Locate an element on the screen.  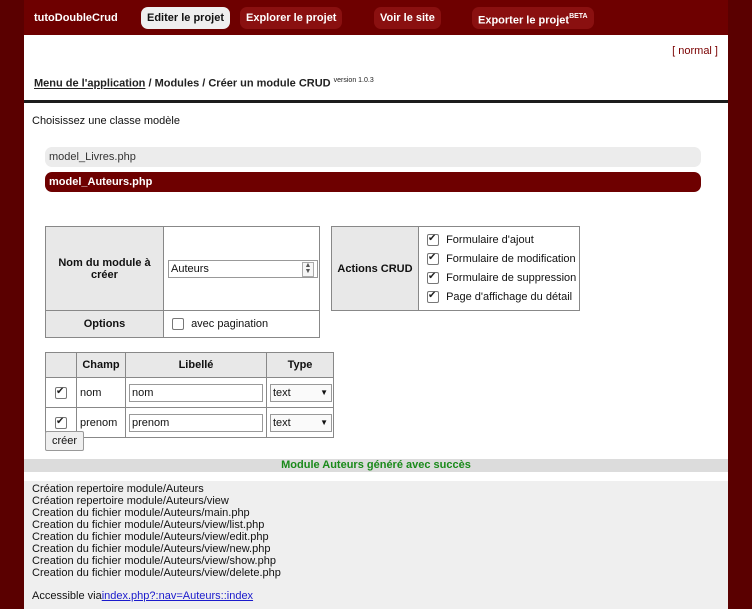
nav-voir-site-label: Voir le site is located at coordinates (407, 18).